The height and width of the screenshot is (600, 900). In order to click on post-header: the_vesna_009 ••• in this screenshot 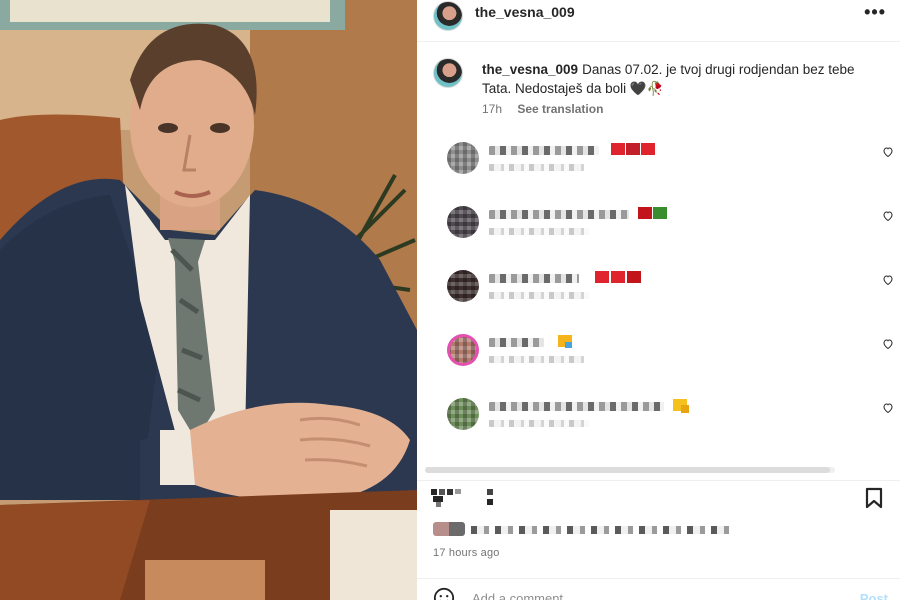, I will do `click(658, 21)`.